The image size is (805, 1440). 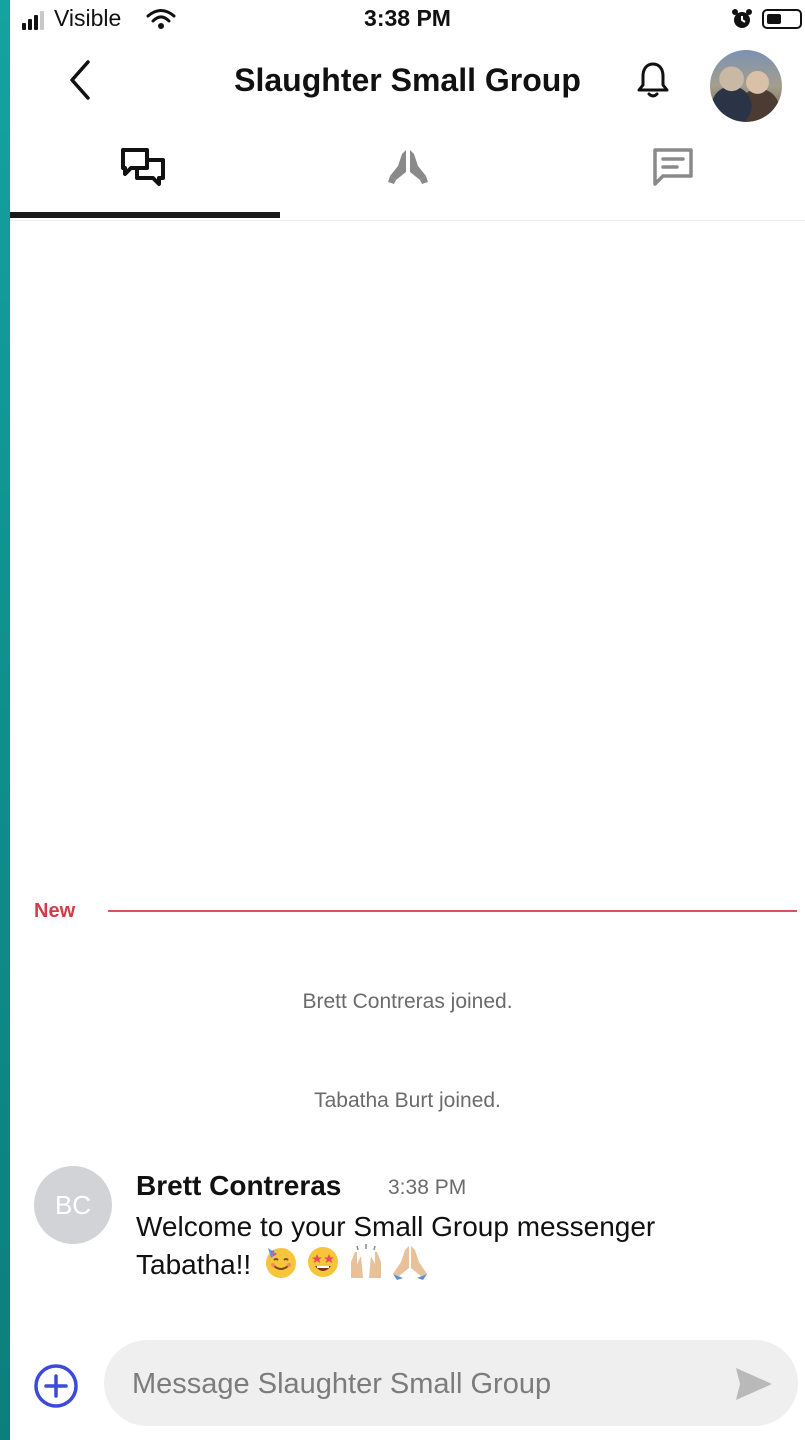 What do you see at coordinates (407, 80) in the screenshot?
I see `page-title: Slaughter Small Group` at bounding box center [407, 80].